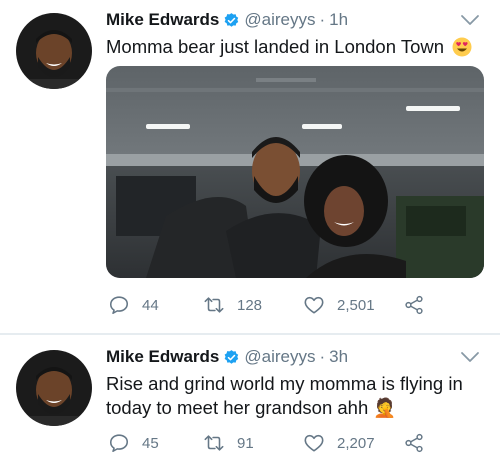 This screenshot has width=500, height=465. I want to click on reply-button: 44, so click(133, 305).